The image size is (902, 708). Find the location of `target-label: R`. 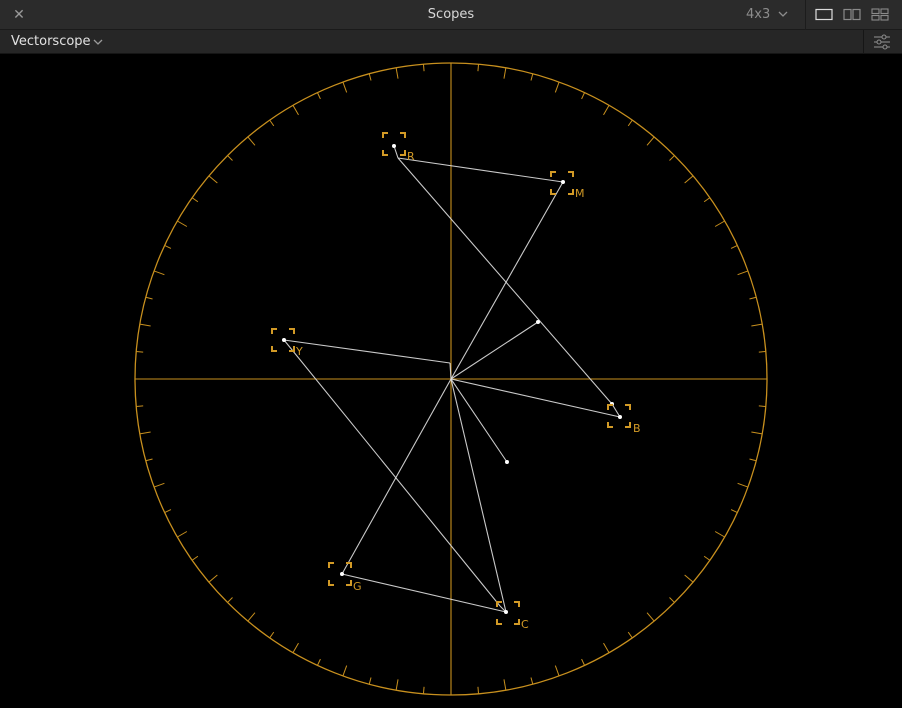

target-label: R is located at coordinates (411, 156).